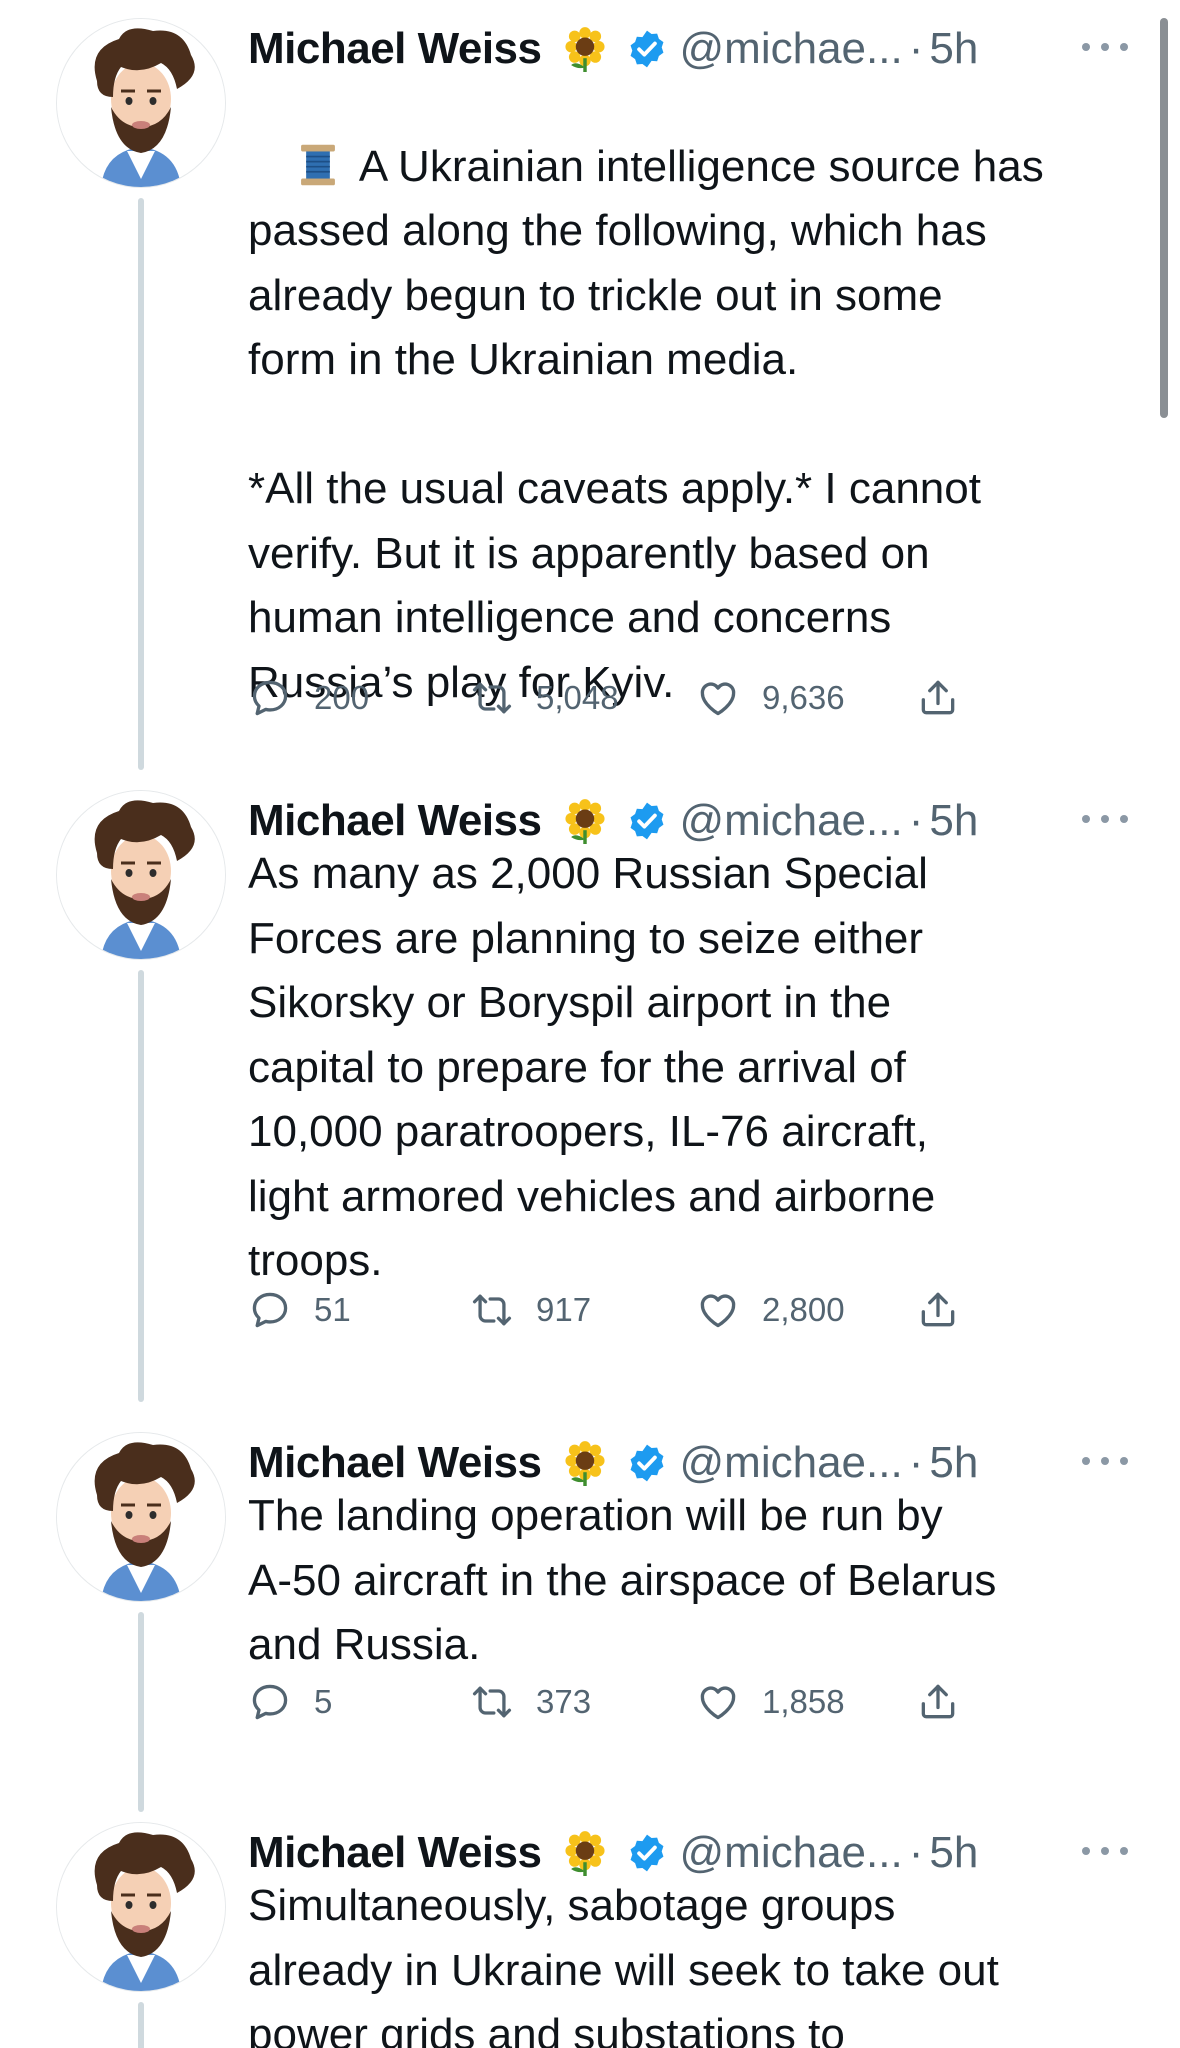 Image resolution: width=1180 pixels, height=2048 pixels. I want to click on like-count: 2,800, so click(803, 1309).